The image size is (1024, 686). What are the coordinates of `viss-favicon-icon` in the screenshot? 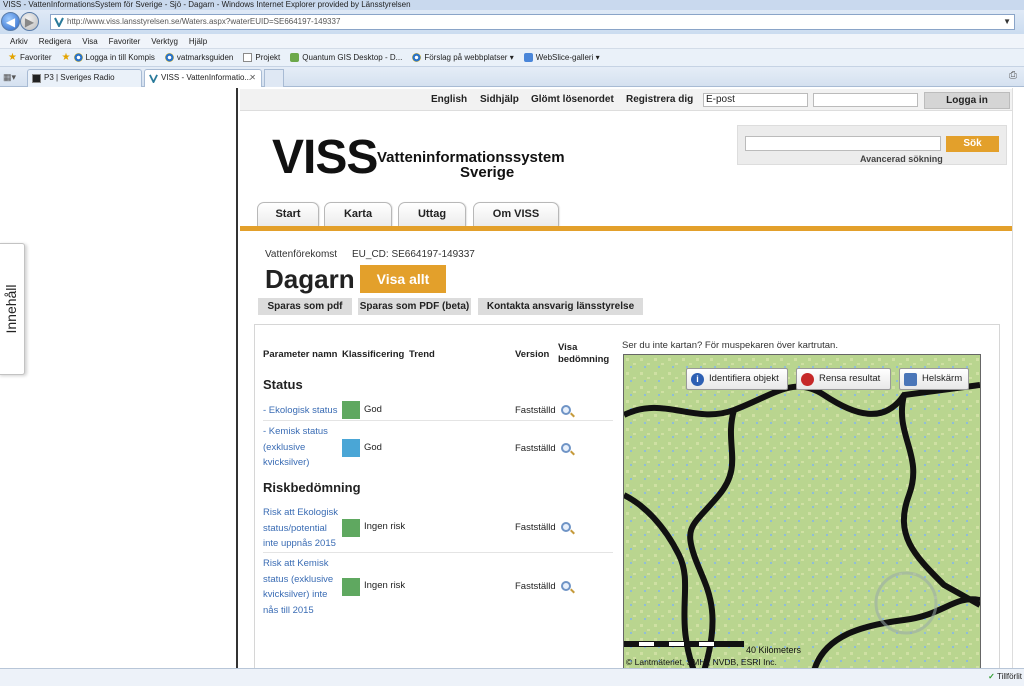 It's located at (59, 22).